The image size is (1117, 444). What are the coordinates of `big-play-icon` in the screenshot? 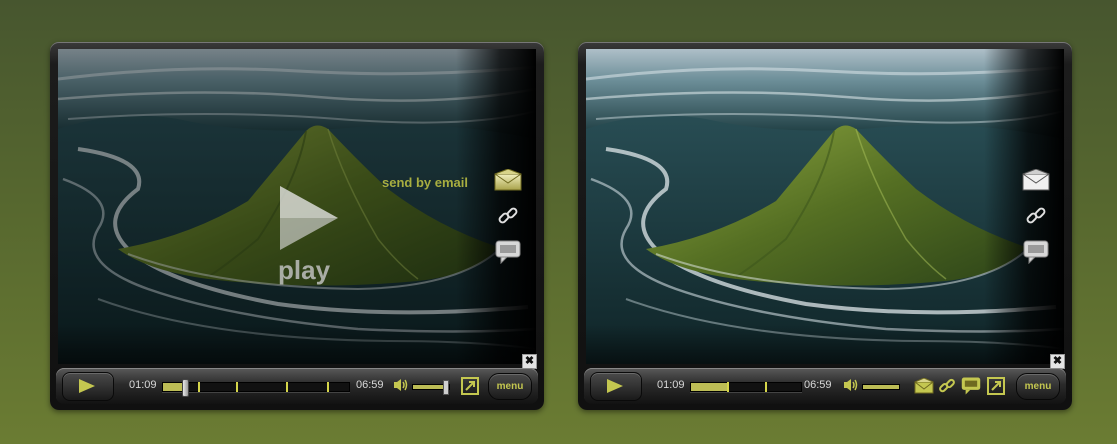 It's located at (309, 218).